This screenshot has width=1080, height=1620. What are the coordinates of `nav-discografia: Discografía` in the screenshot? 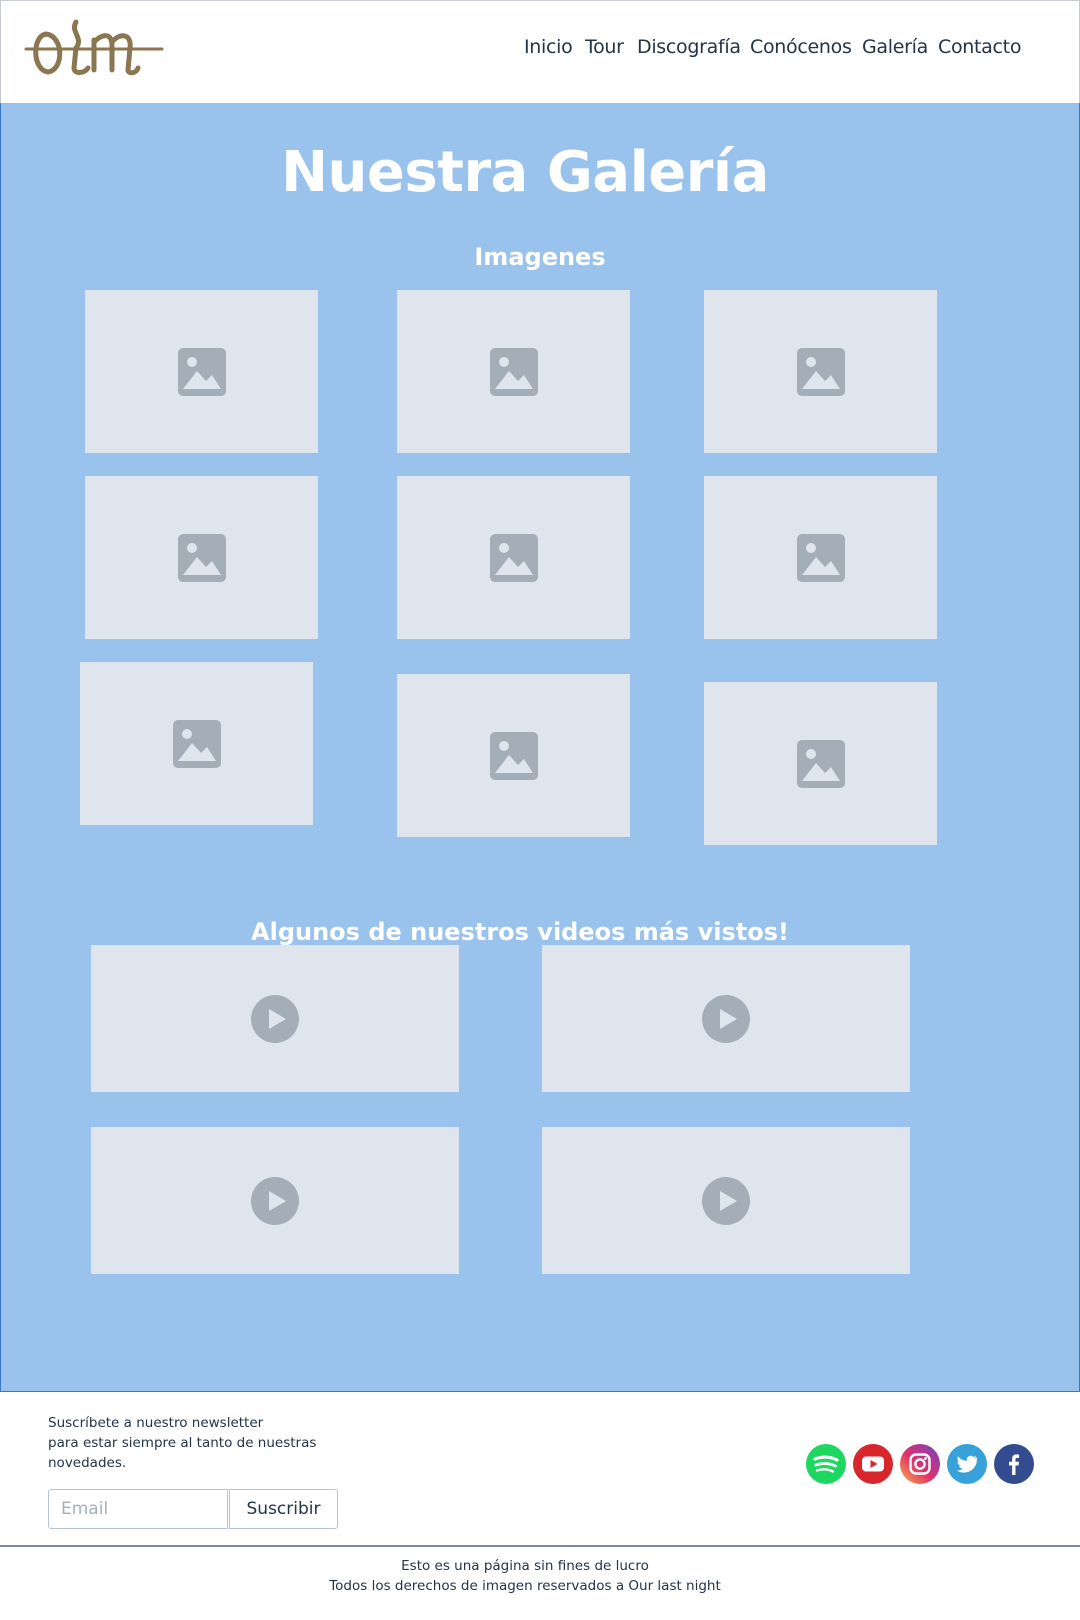 It's located at (689, 47).